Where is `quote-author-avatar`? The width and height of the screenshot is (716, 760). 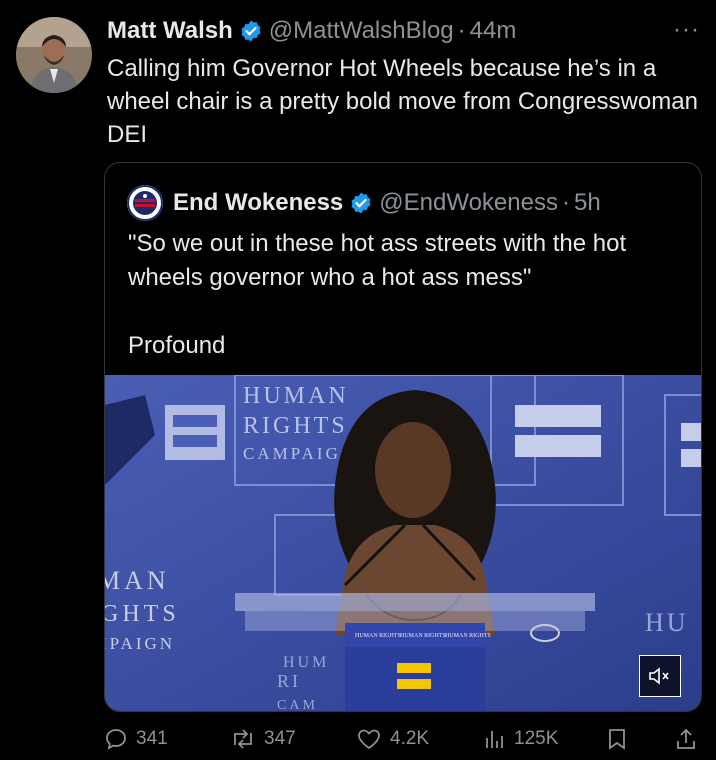 quote-author-avatar is located at coordinates (145, 203).